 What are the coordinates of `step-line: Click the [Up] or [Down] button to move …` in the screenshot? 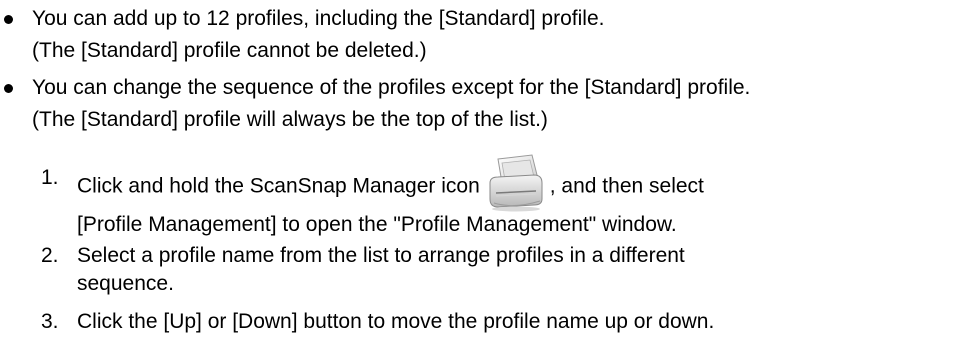 It's located at (396, 321).